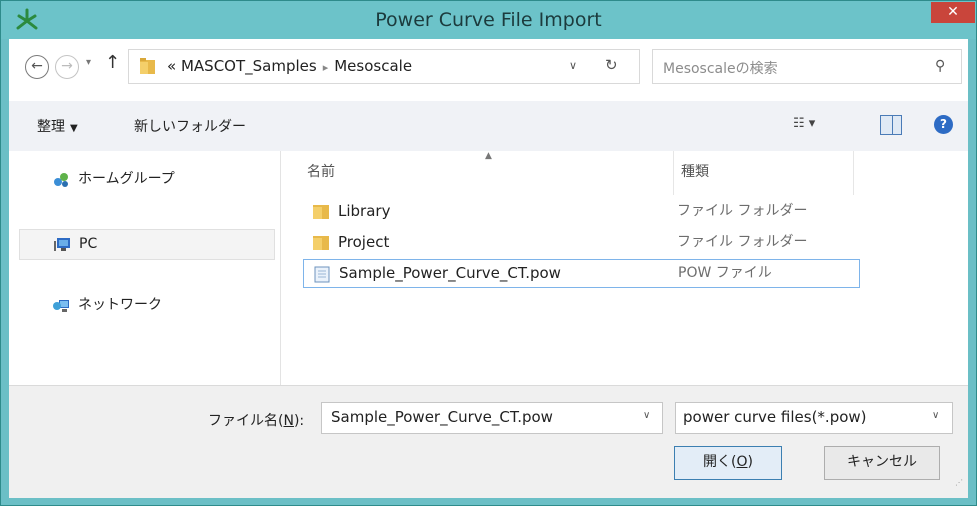  Describe the element at coordinates (364, 211) in the screenshot. I see `file-name: Library` at that location.